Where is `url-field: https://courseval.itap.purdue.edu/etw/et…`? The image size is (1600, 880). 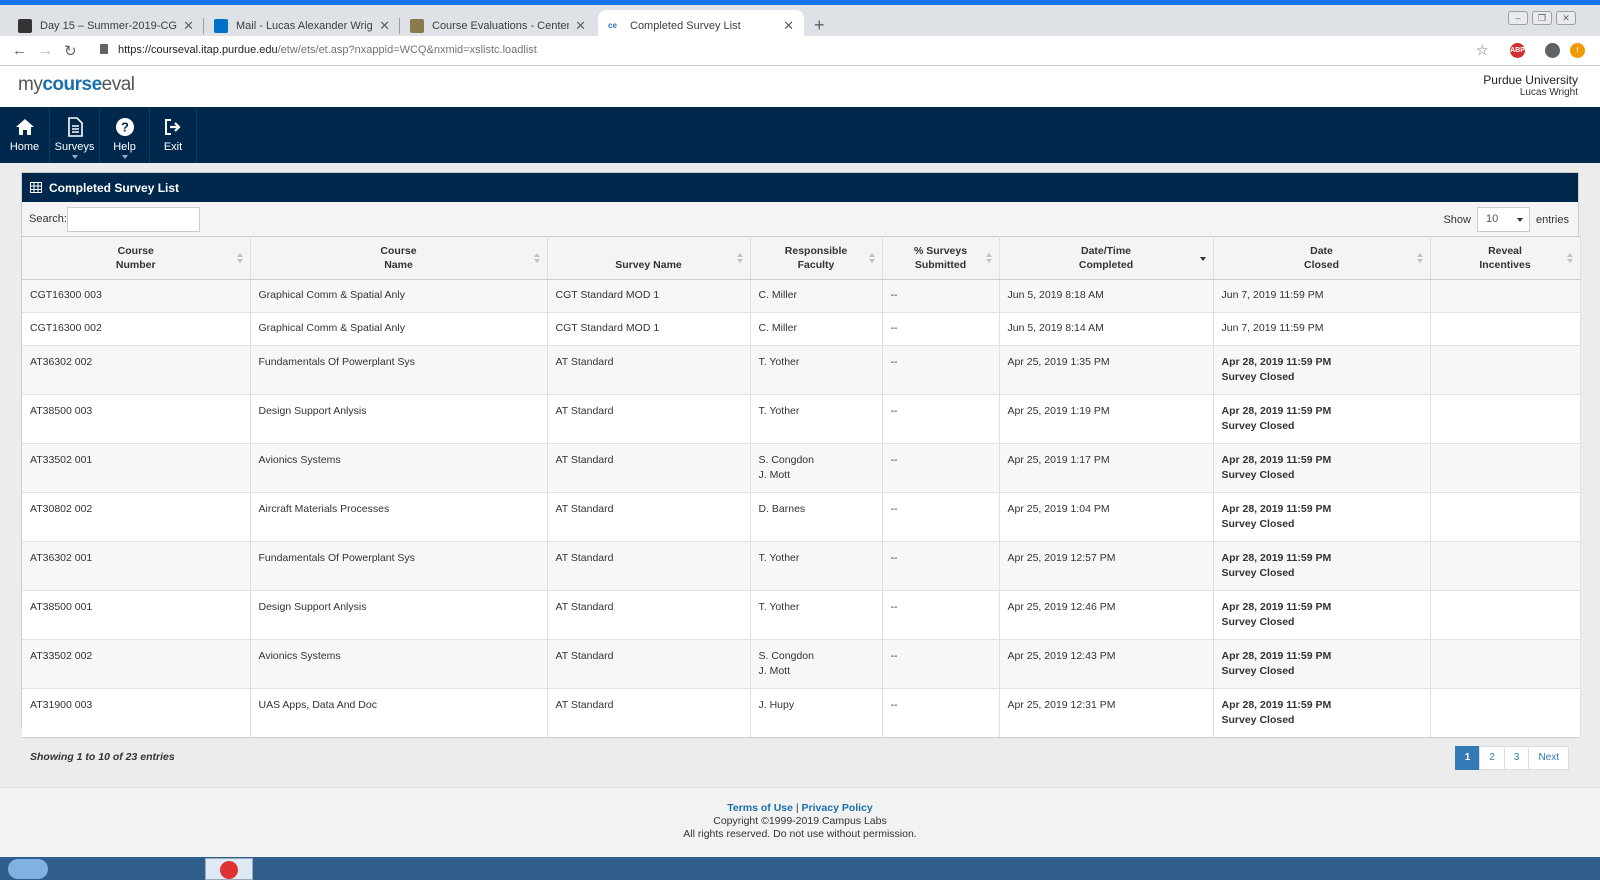
url-field: https://courseval.itap.purdue.edu/etw/et… is located at coordinates (327, 50).